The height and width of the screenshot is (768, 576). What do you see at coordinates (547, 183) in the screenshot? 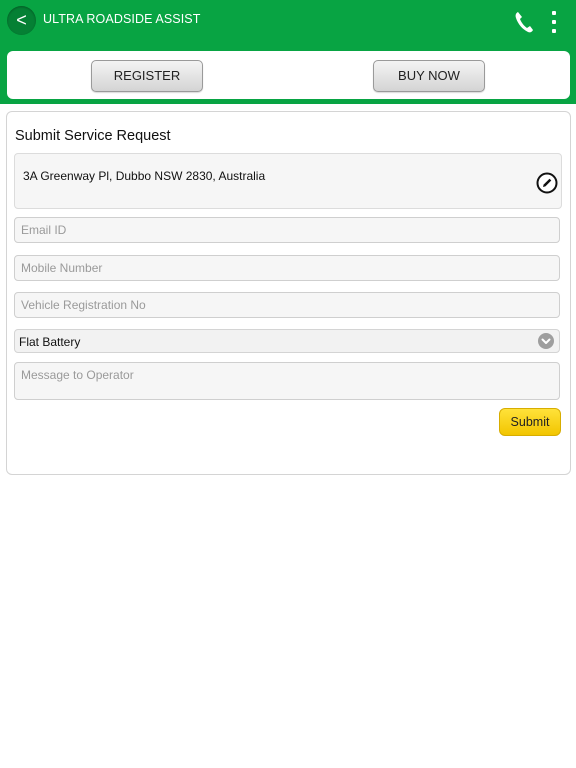
I see `edit-pencil-icon` at bounding box center [547, 183].